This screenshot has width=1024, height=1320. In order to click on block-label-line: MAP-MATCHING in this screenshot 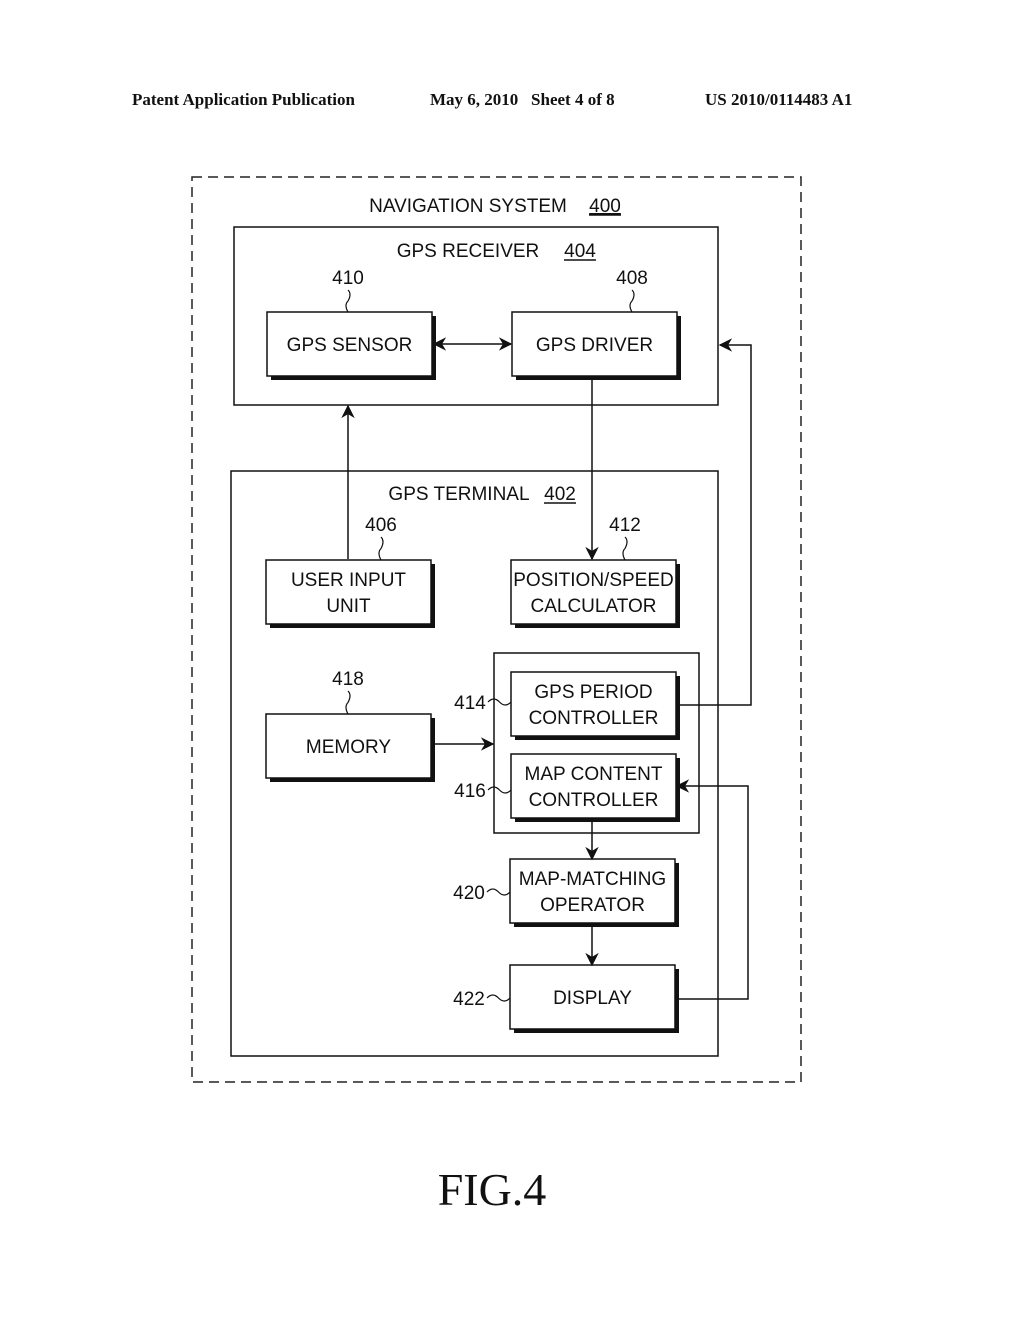, I will do `click(592, 879)`.